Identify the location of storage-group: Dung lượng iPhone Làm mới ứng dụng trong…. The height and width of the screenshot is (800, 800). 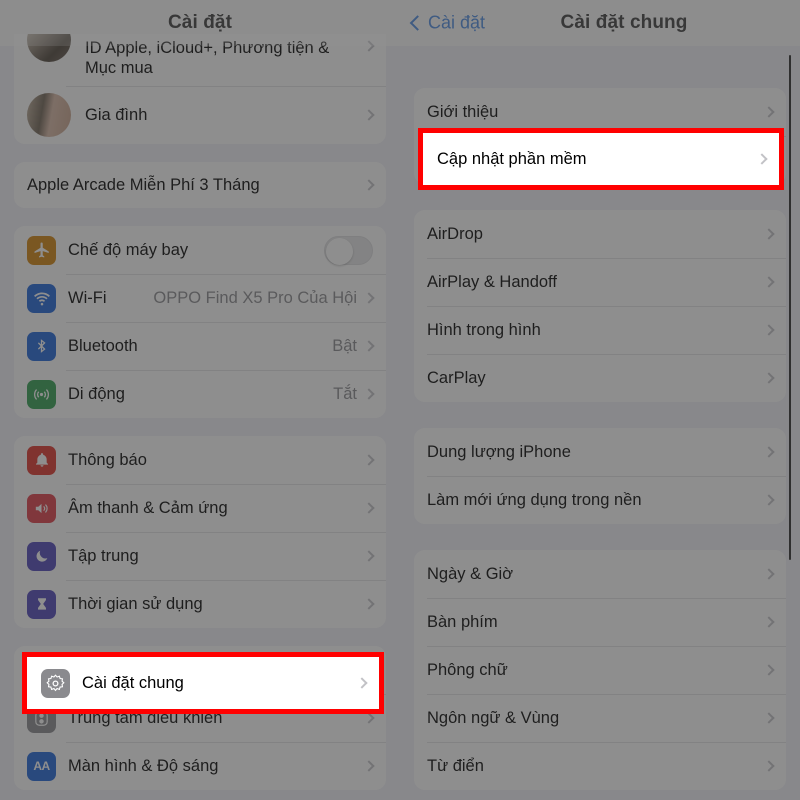
(600, 476).